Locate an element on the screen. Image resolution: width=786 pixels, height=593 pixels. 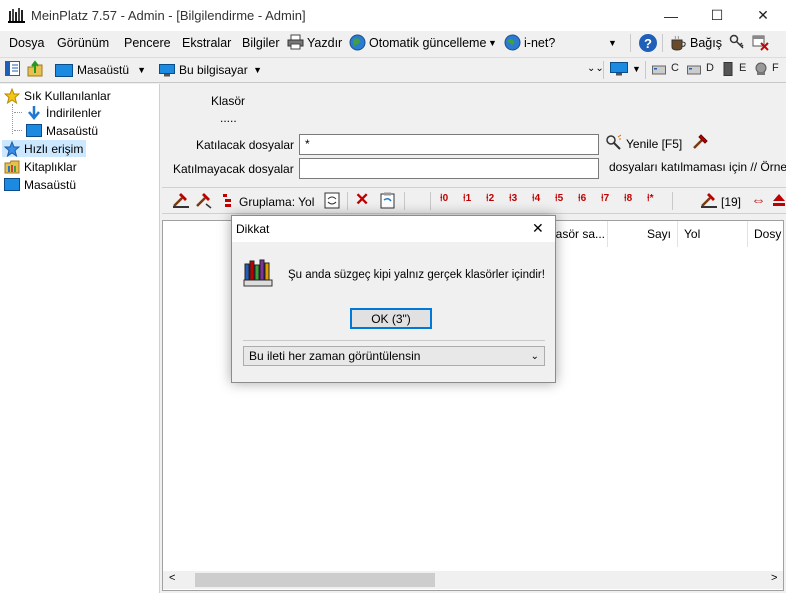
dialog-divider is located at coordinates (394, 340).